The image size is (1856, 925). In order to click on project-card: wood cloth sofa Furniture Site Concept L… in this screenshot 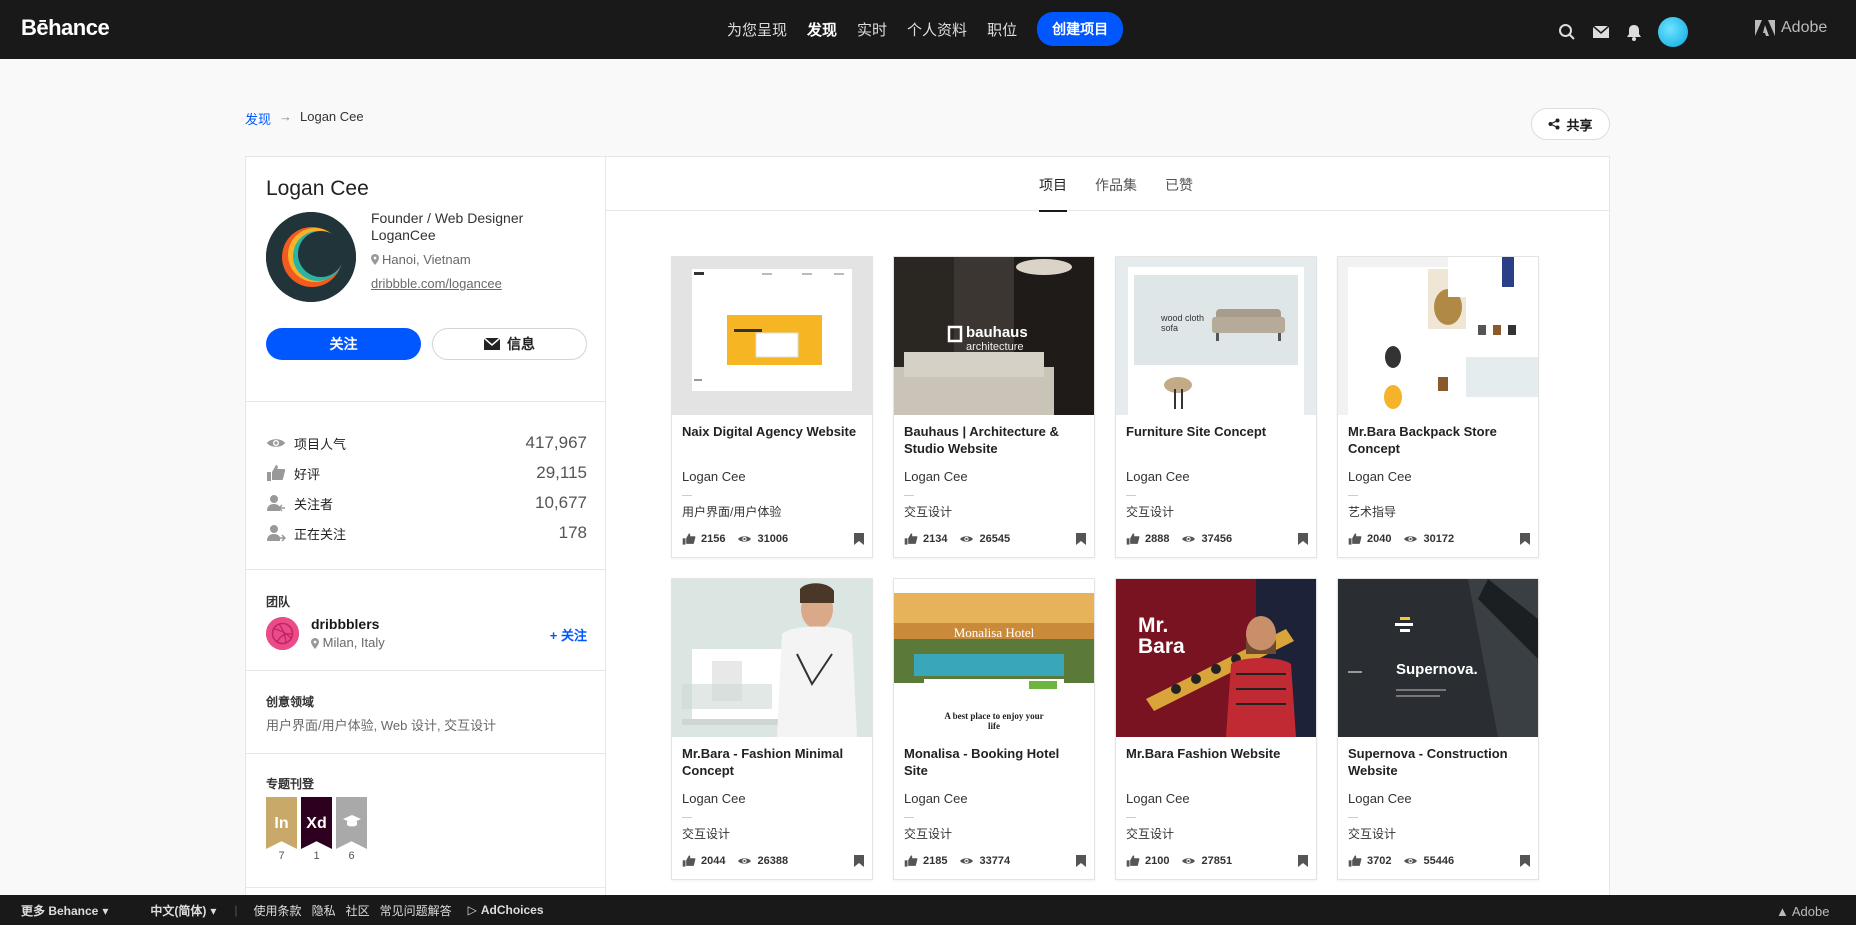, I will do `click(1216, 407)`.